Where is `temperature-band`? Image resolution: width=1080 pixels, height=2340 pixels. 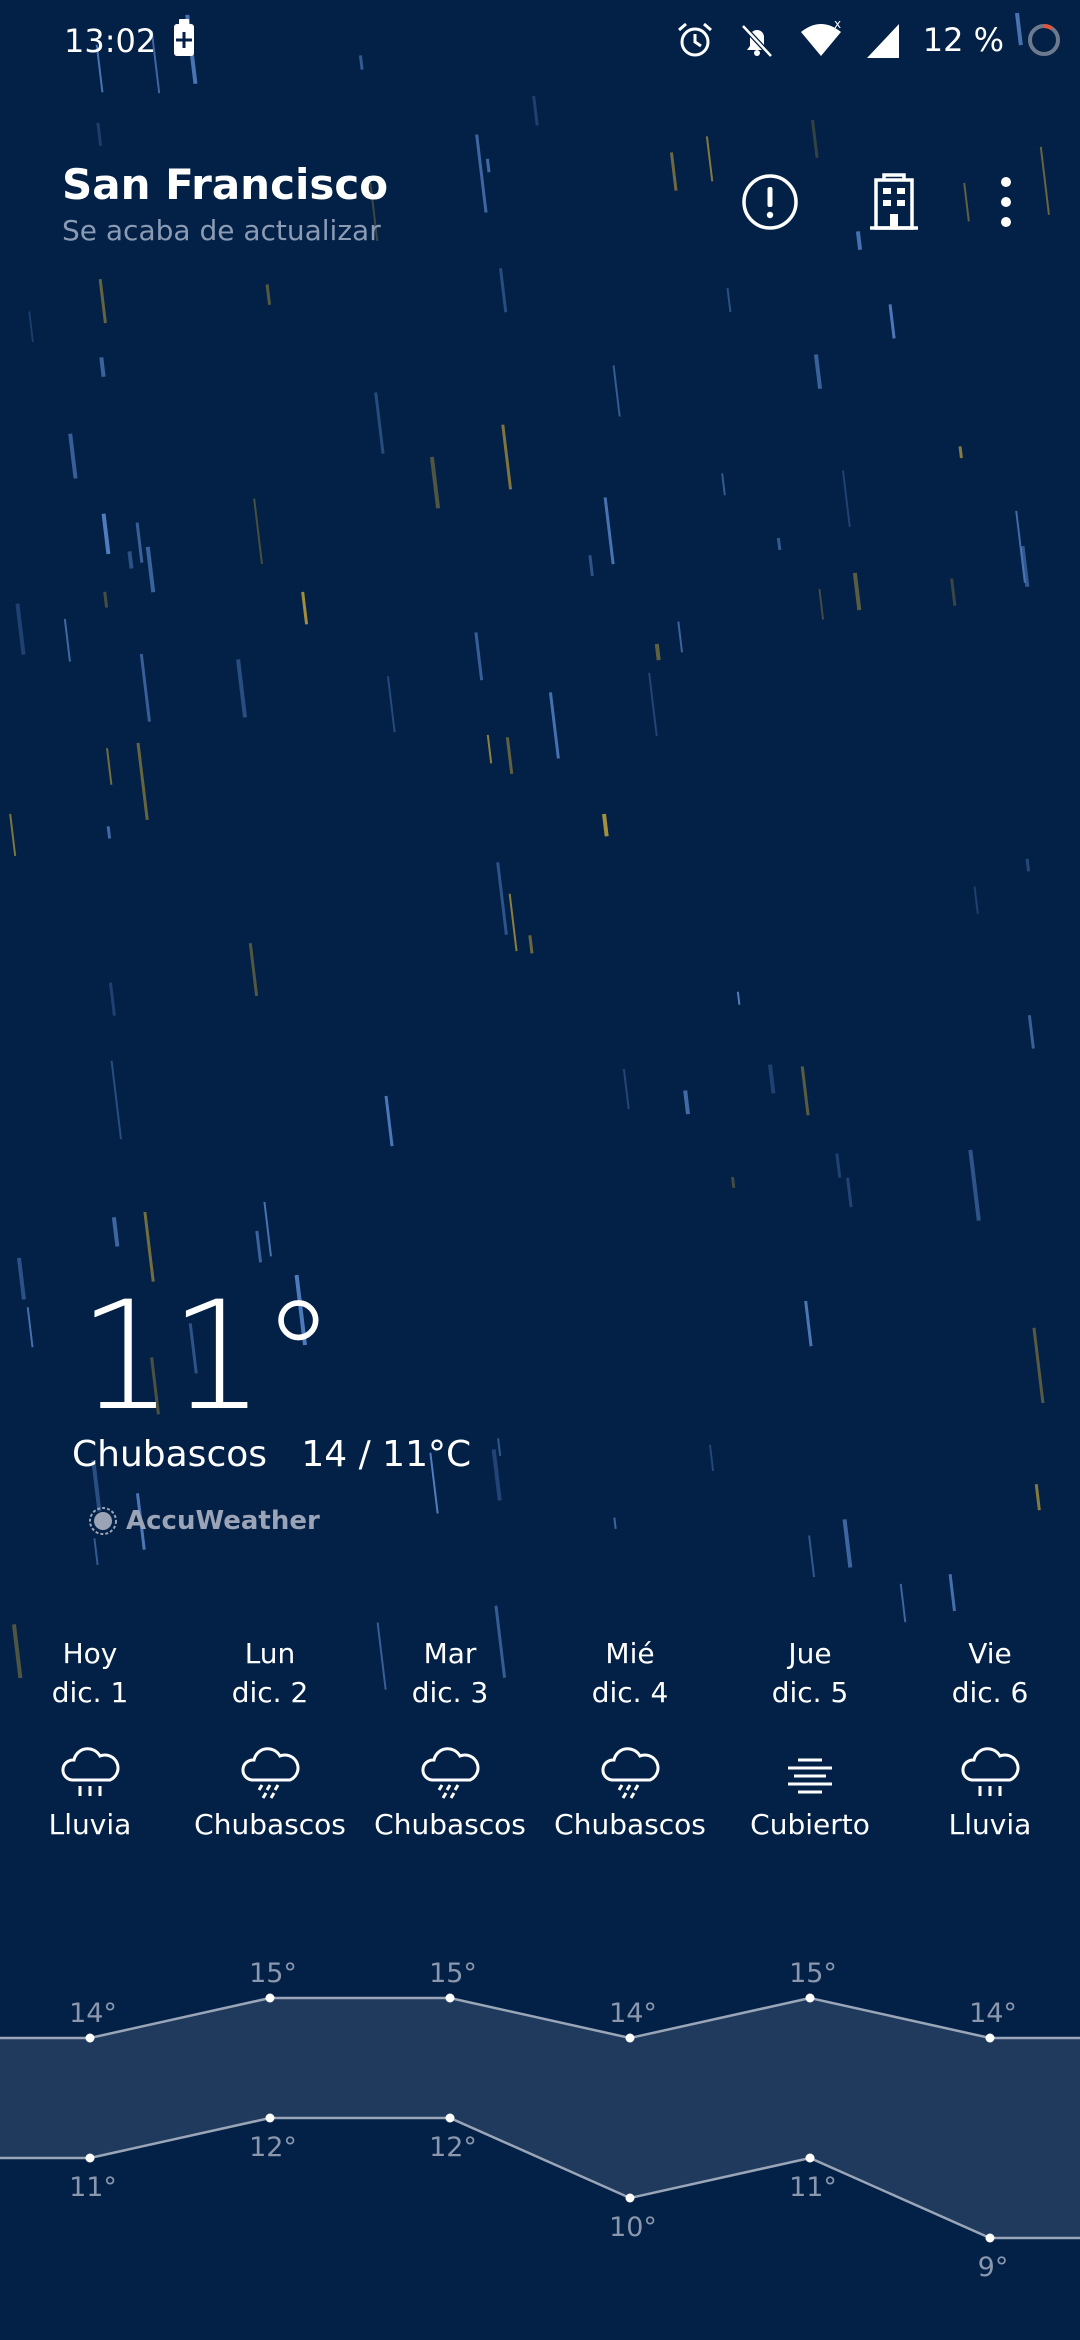 temperature-band is located at coordinates (540, 2118).